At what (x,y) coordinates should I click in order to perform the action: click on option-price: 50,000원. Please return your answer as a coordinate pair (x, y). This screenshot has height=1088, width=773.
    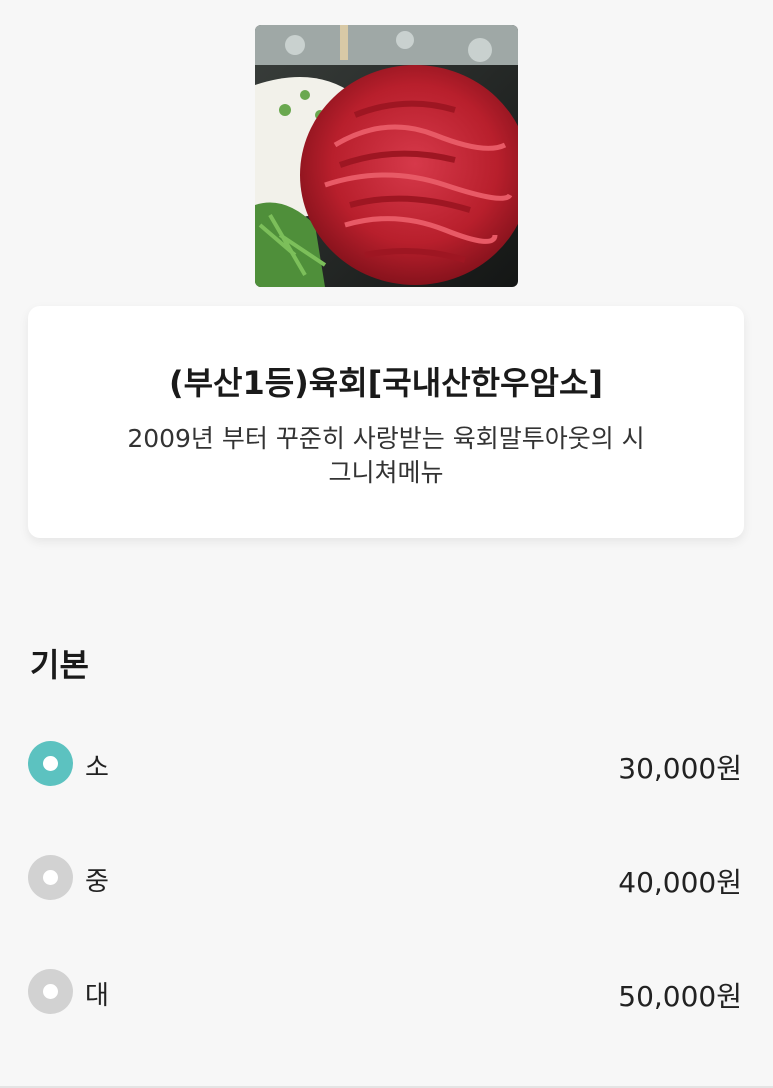
    Looking at the image, I should click on (680, 996).